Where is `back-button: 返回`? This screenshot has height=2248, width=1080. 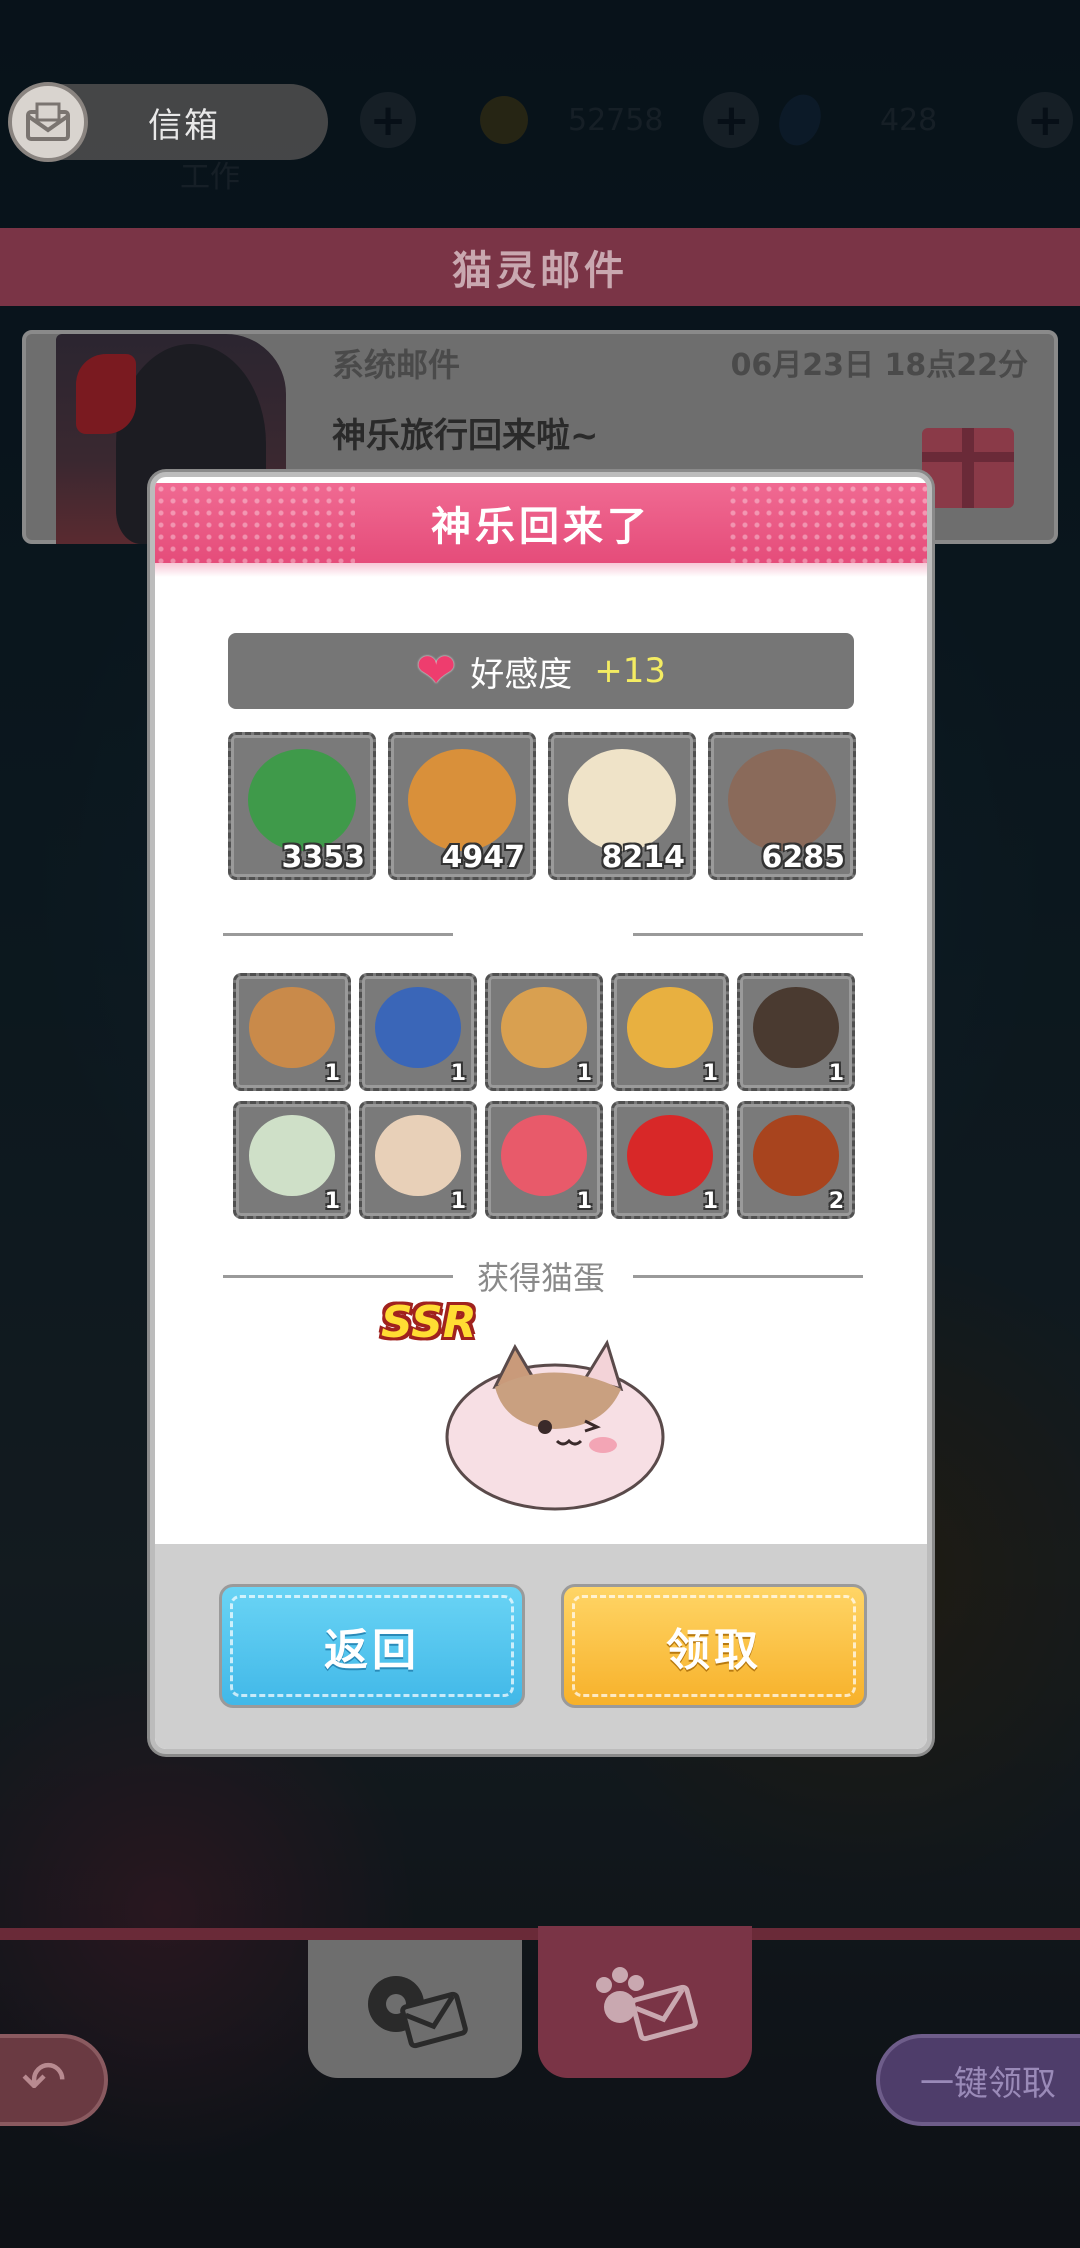 back-button: 返回 is located at coordinates (372, 1646).